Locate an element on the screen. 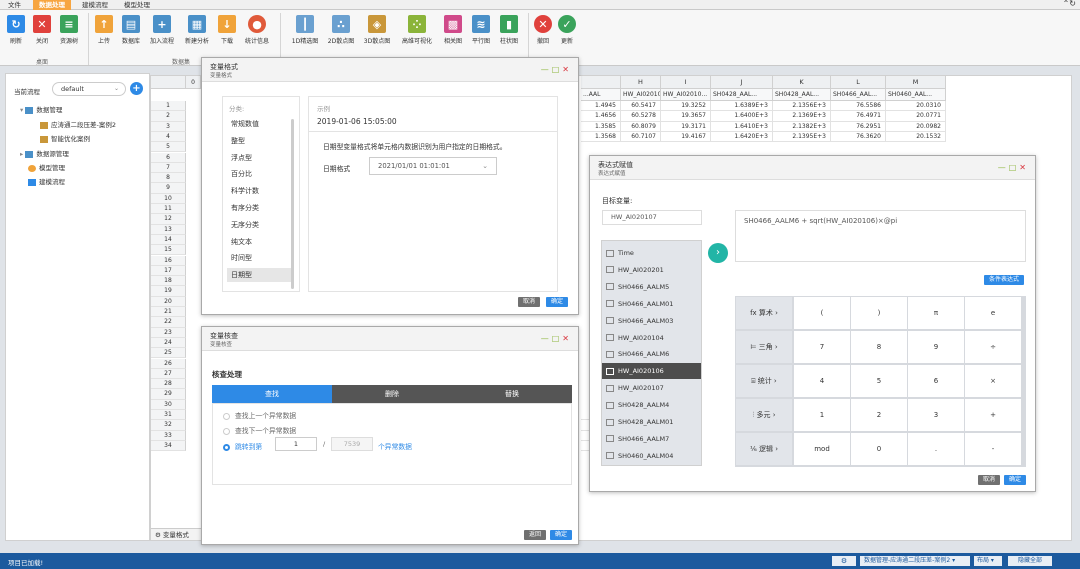  row-number: 32 is located at coordinates (168, 425).